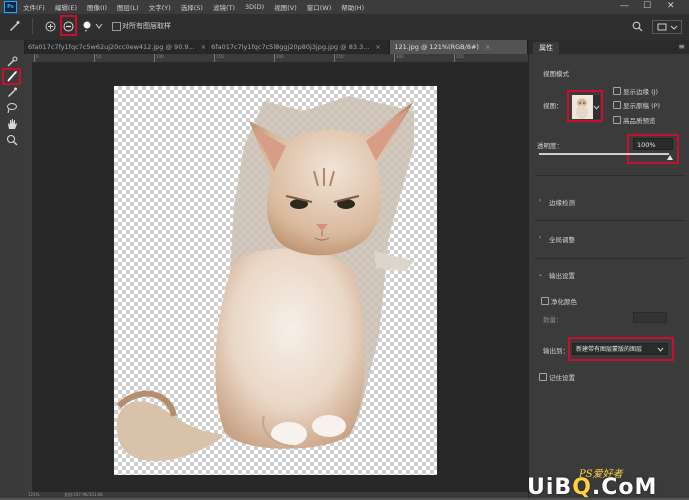 Image resolution: width=689 pixels, height=500 pixels. What do you see at coordinates (340, 56) in the screenshot?
I see `ruler-label: 250` at bounding box center [340, 56].